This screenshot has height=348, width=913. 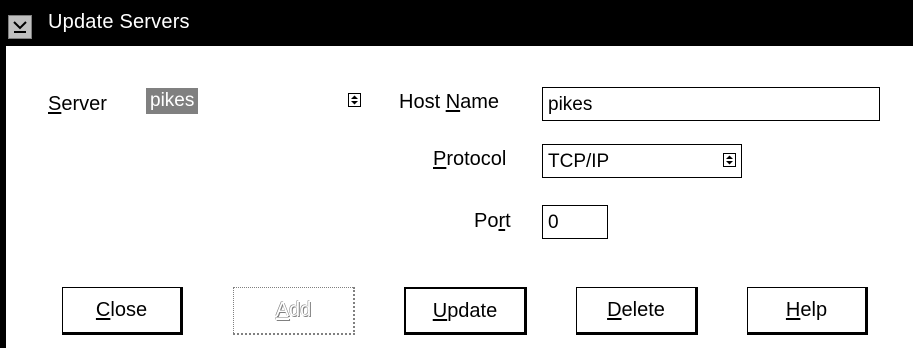 What do you see at coordinates (172, 101) in the screenshot?
I see `server-combo-input: pikes` at bounding box center [172, 101].